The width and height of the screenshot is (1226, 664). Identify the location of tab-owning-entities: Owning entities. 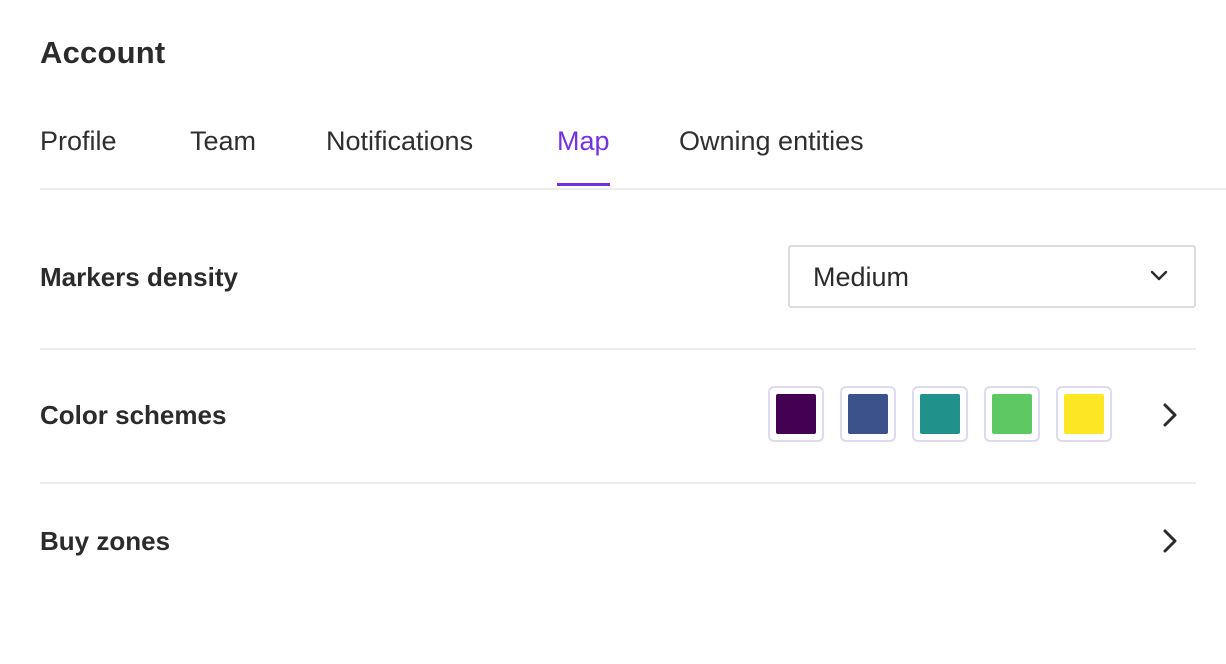
(771, 156).